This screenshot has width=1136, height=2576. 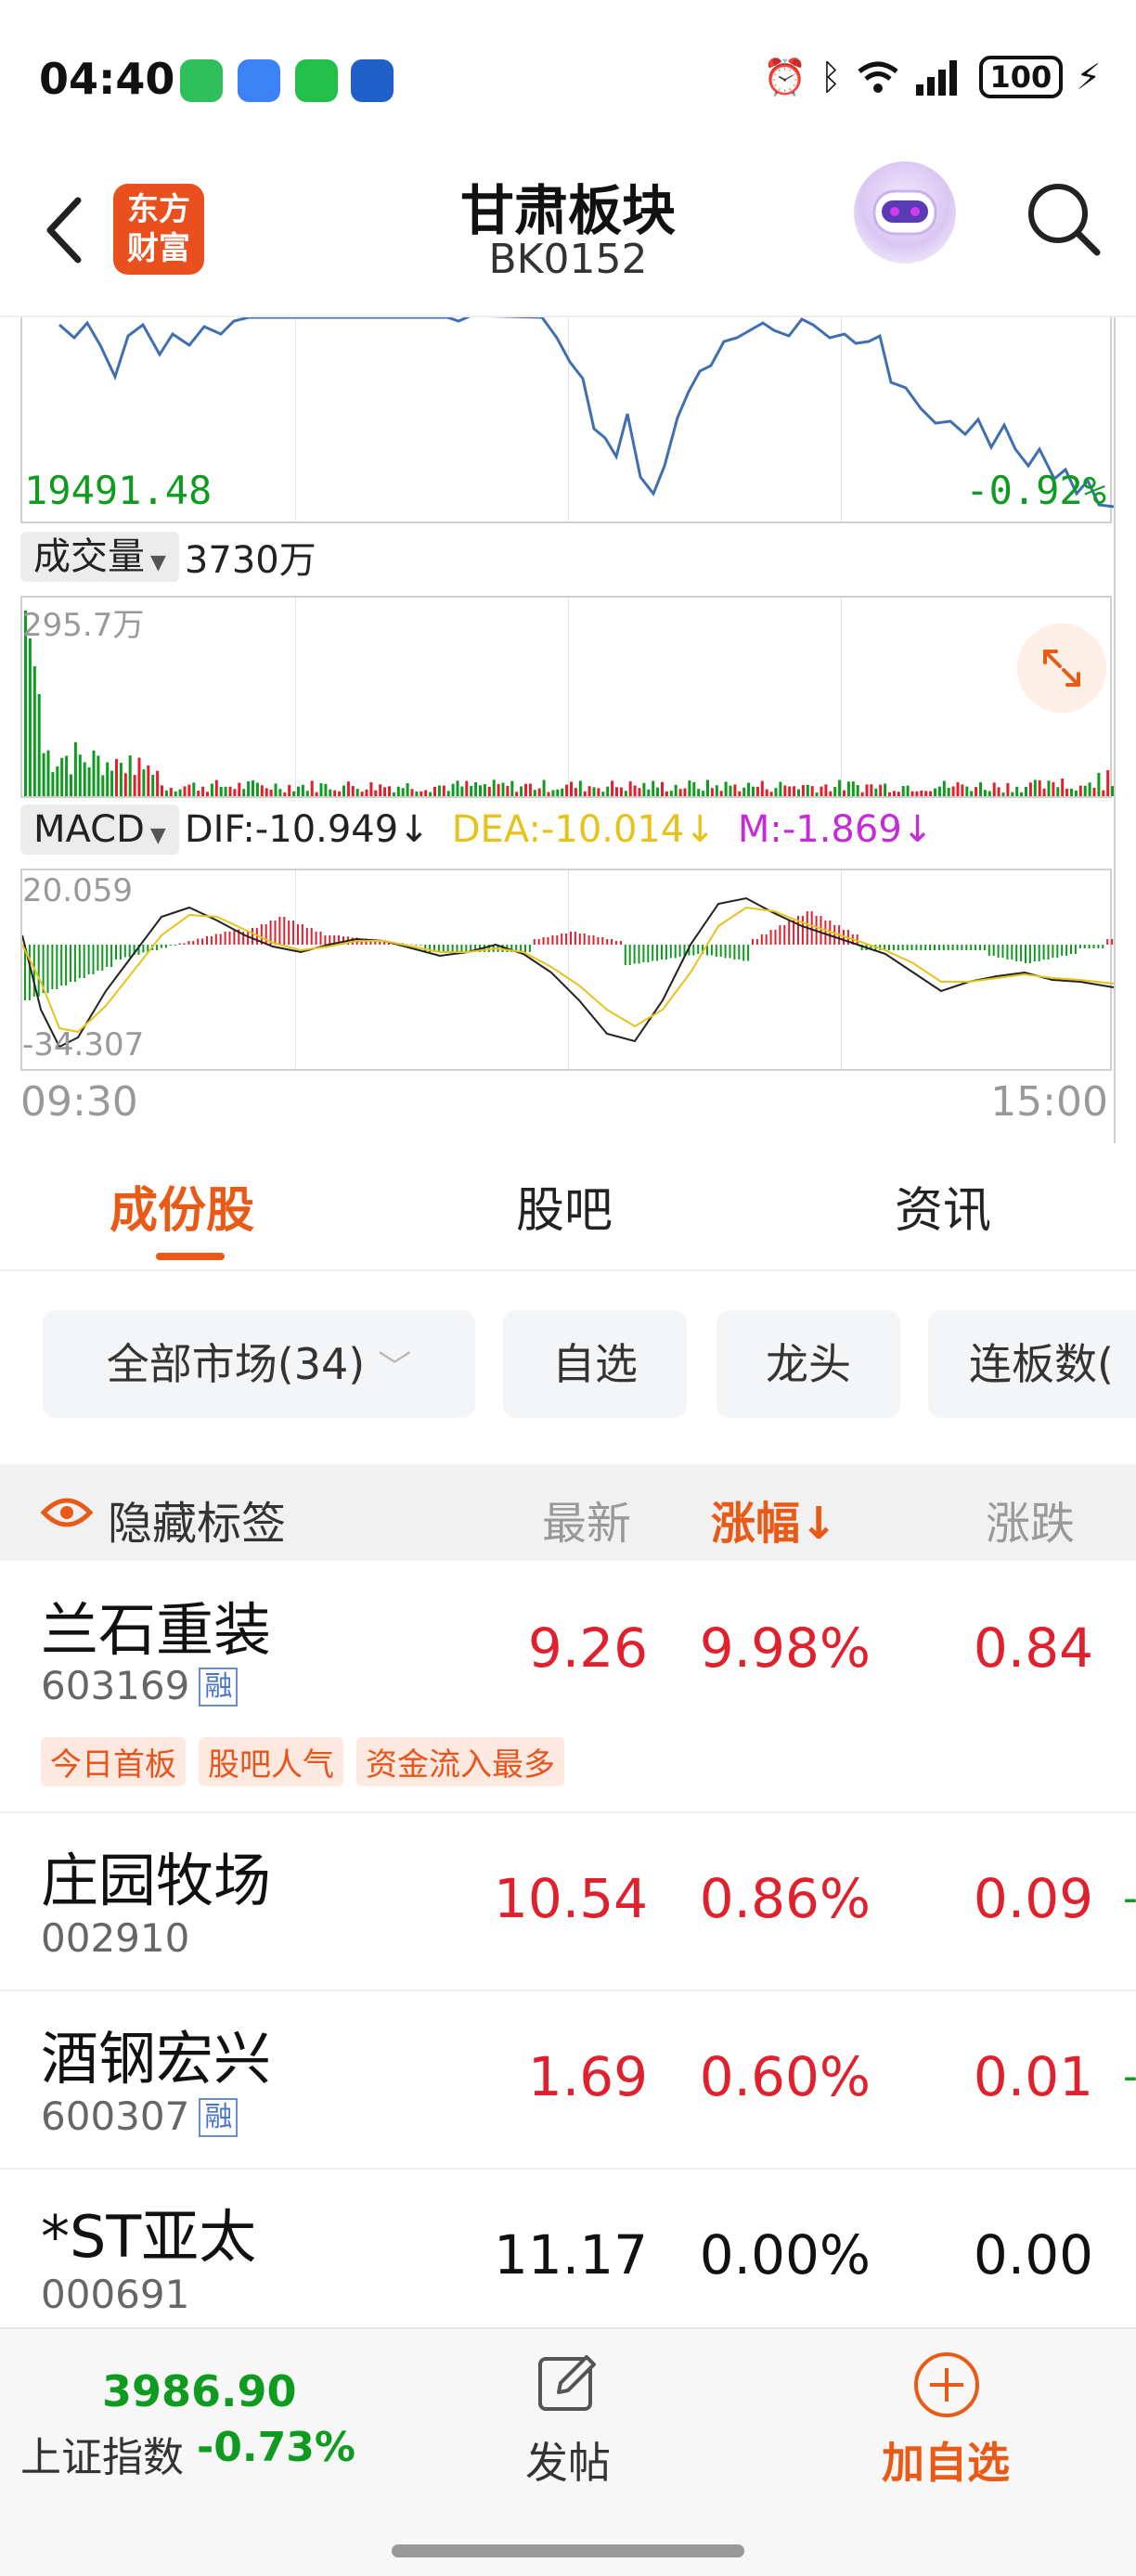 I want to click on change-pct: 0.86%, so click(x=785, y=1898).